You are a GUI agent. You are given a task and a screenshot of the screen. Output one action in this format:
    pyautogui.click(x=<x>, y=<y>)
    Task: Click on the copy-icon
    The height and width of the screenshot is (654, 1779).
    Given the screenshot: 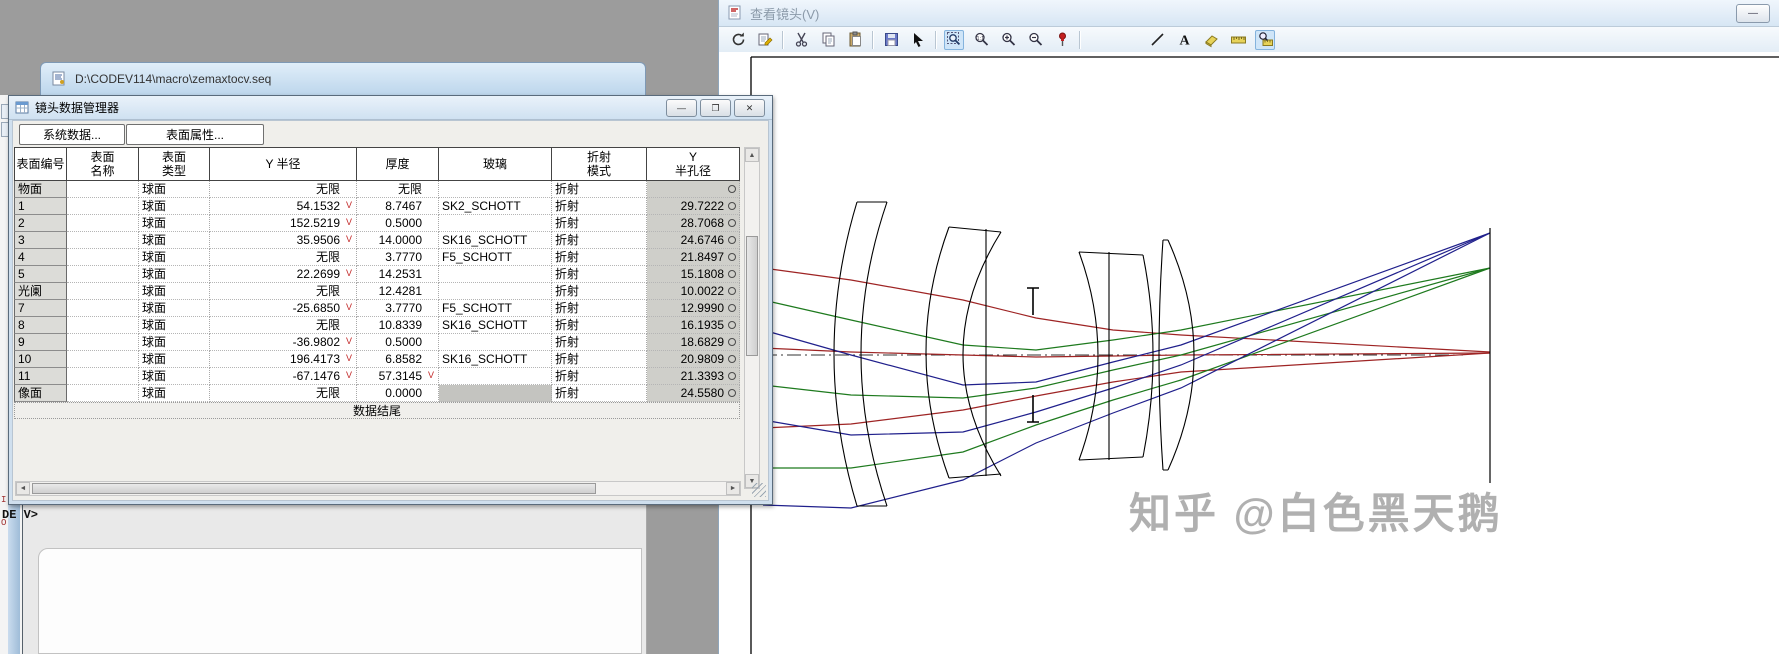 What is the action you would take?
    pyautogui.click(x=828, y=40)
    